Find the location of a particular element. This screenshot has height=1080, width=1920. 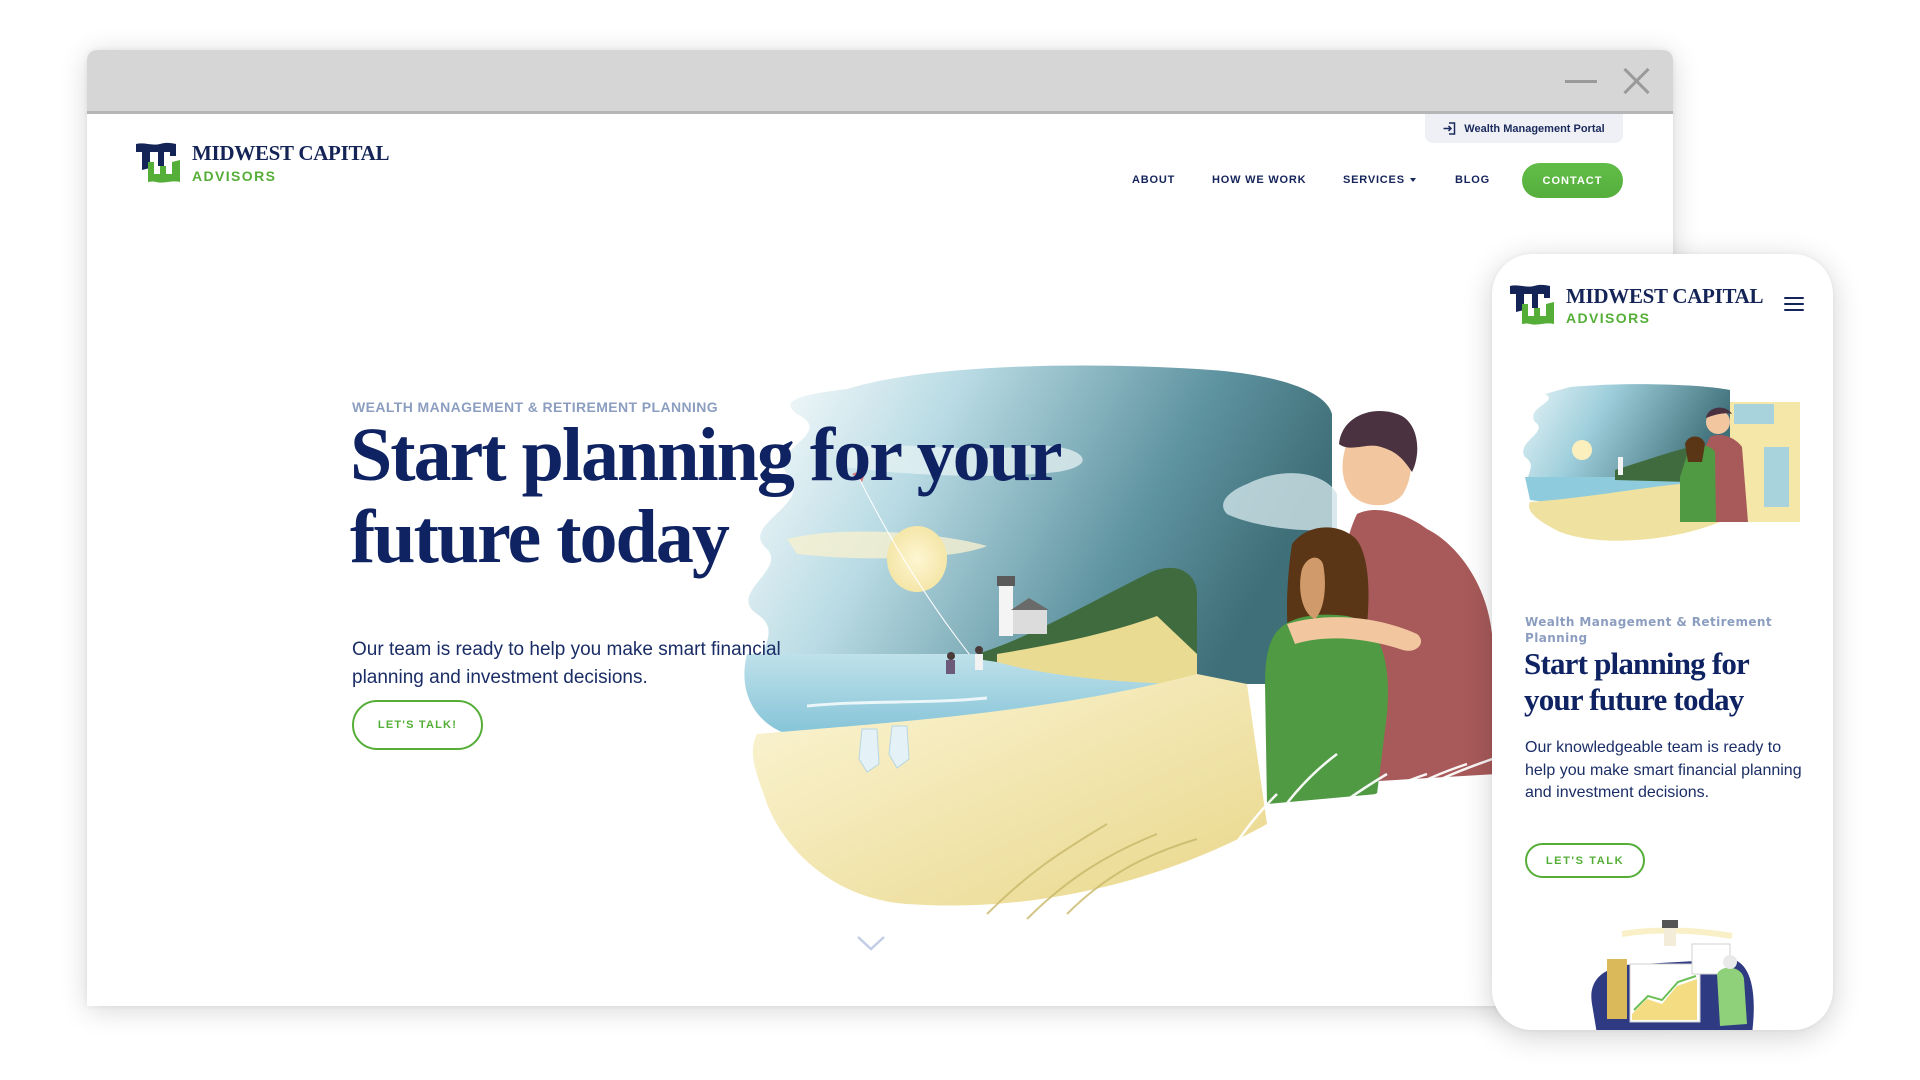

caret-down-icon is located at coordinates (1412, 180).